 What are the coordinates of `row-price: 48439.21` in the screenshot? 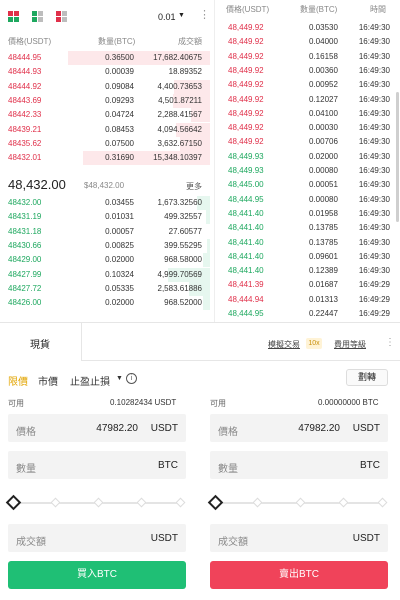 It's located at (25, 129).